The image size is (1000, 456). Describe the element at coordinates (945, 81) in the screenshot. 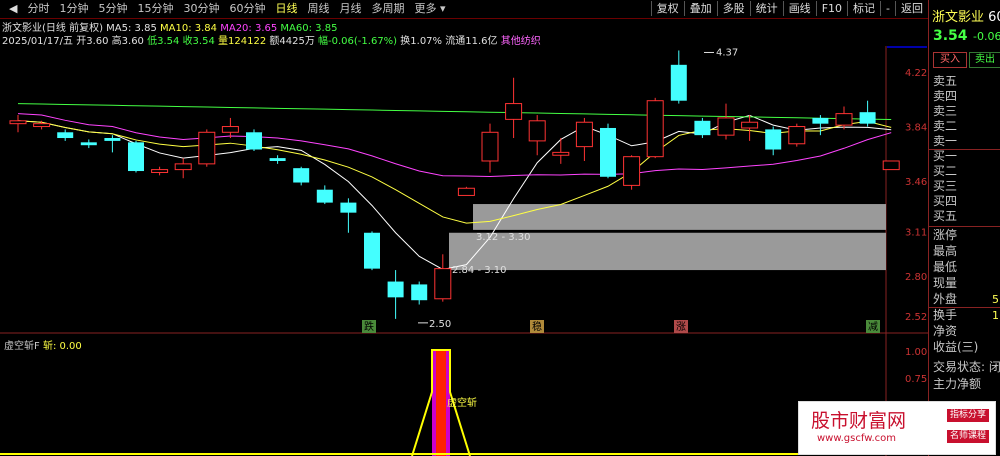

I see `sell-level-0: 卖五` at that location.